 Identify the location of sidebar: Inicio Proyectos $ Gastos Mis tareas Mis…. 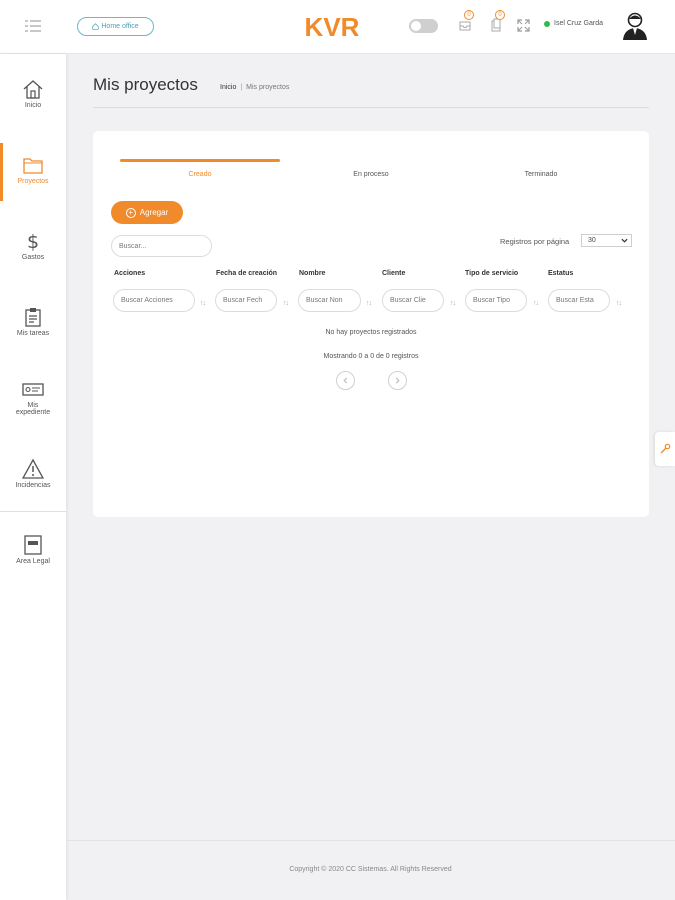
(33, 477).